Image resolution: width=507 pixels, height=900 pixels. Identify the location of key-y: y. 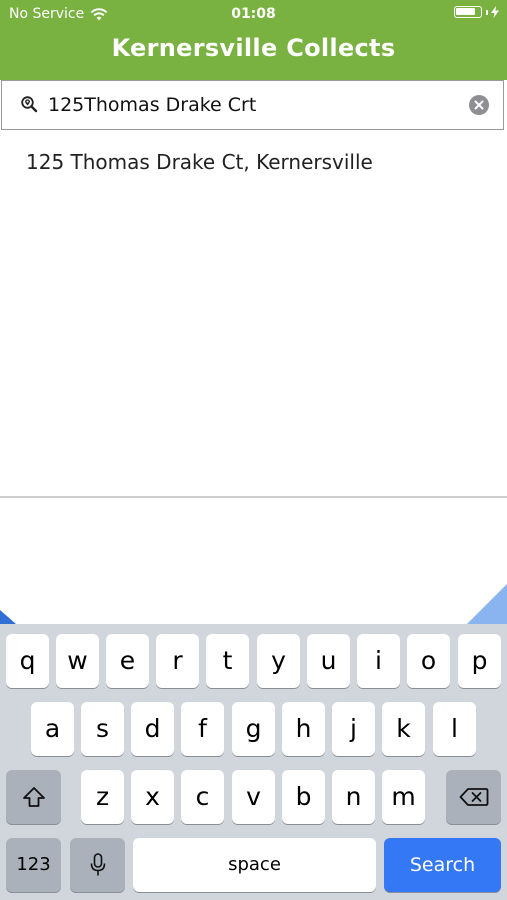
(278, 661).